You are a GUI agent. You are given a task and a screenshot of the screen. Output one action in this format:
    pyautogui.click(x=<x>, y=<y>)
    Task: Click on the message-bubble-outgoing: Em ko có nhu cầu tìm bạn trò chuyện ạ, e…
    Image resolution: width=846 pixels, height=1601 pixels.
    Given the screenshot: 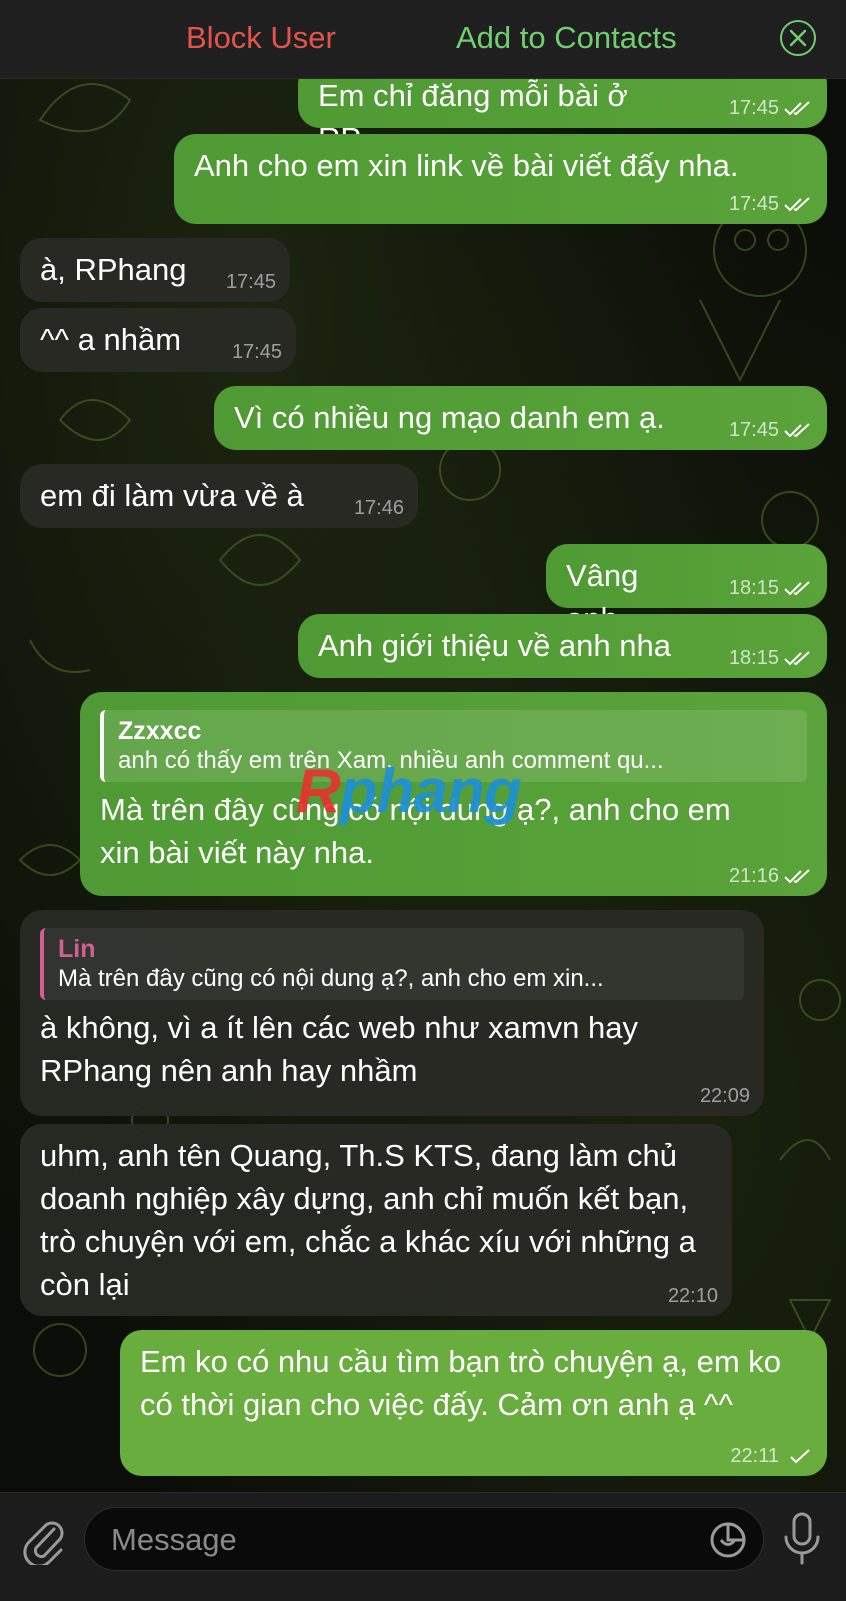 What is the action you would take?
    pyautogui.click(x=473, y=1403)
    